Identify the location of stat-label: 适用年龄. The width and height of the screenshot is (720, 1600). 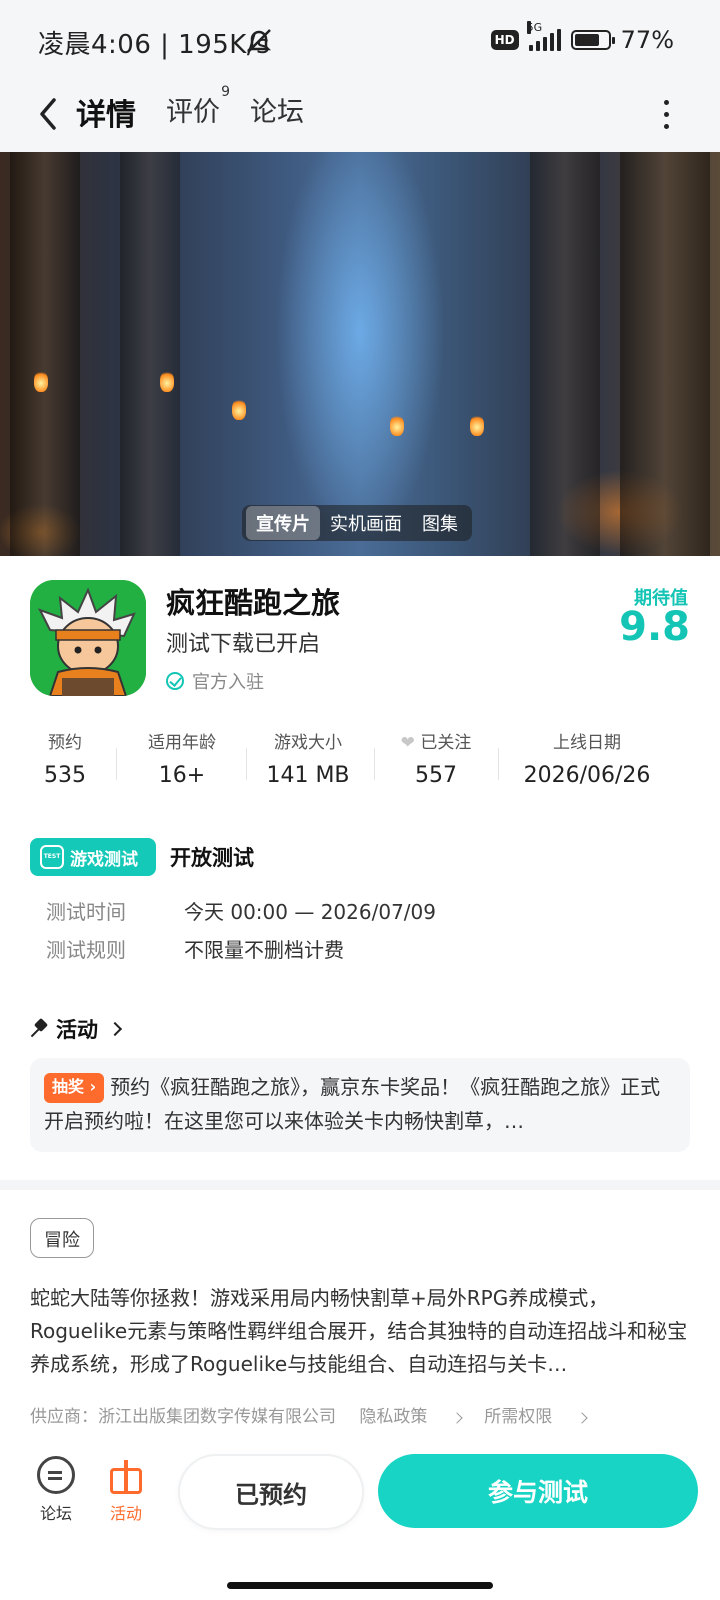
(182, 743).